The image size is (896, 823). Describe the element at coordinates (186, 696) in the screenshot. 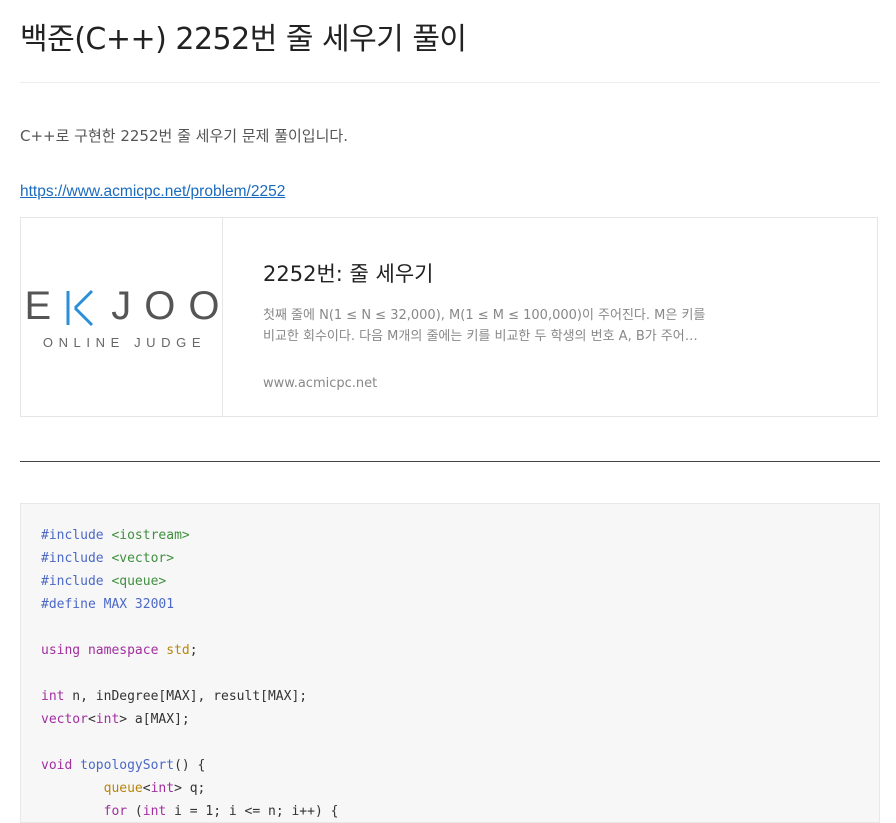

I see `code-token: n, inDegree[MAX], result[MAX];` at that location.